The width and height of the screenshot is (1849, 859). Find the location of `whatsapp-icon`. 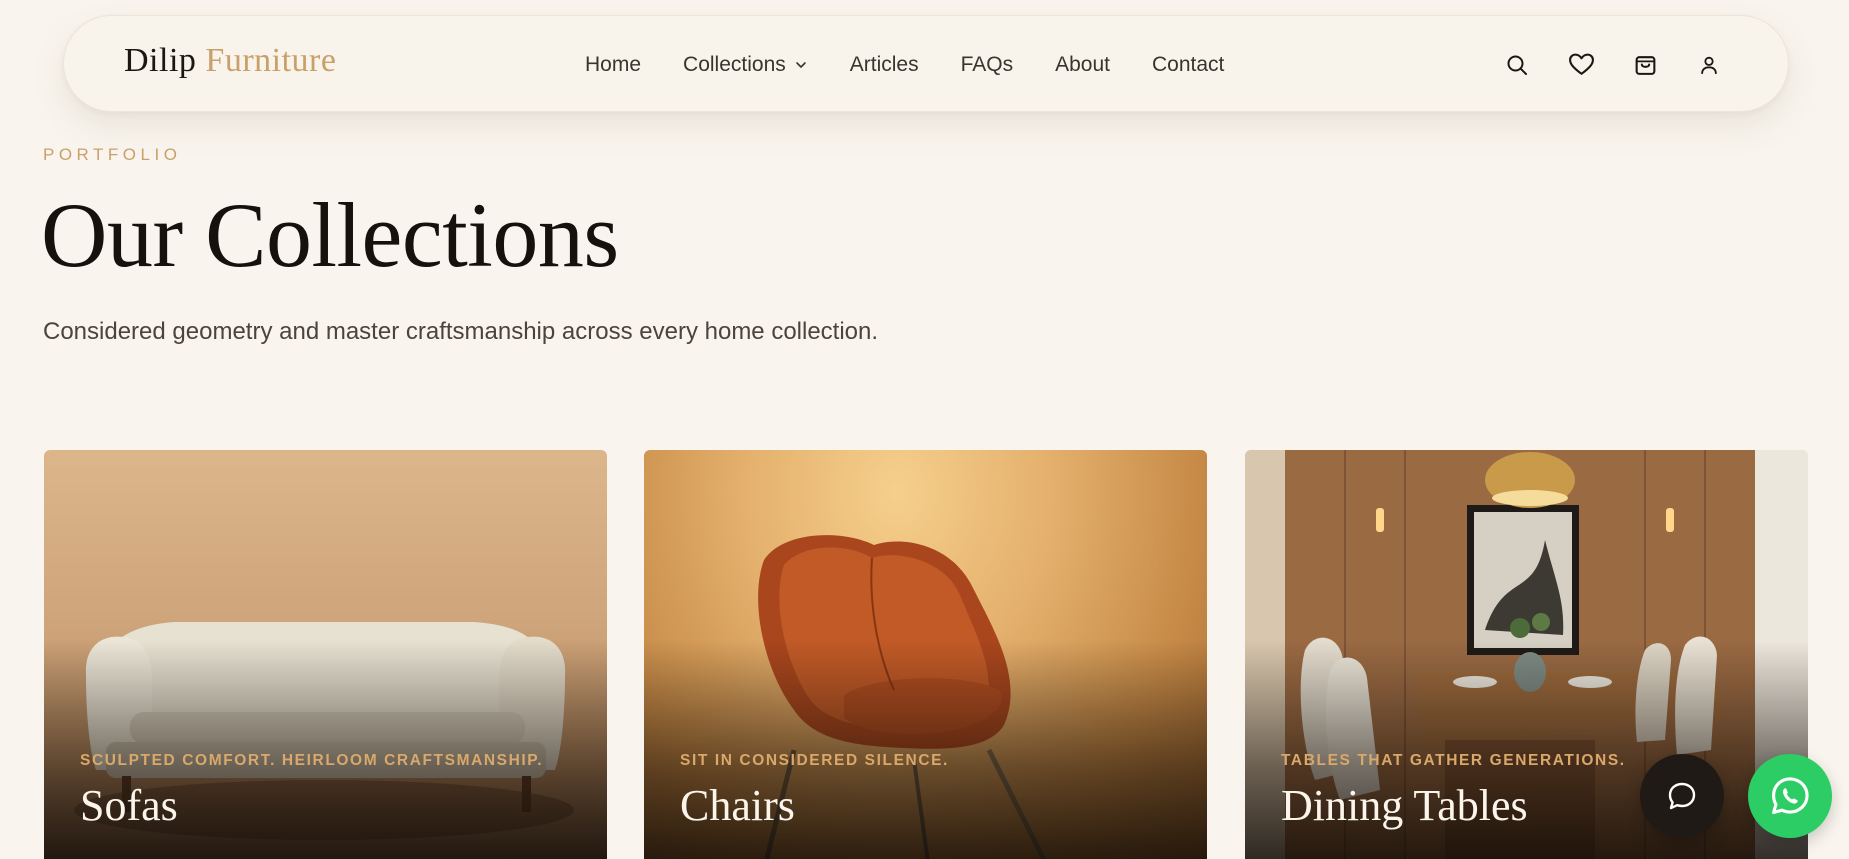

whatsapp-icon is located at coordinates (1790, 796).